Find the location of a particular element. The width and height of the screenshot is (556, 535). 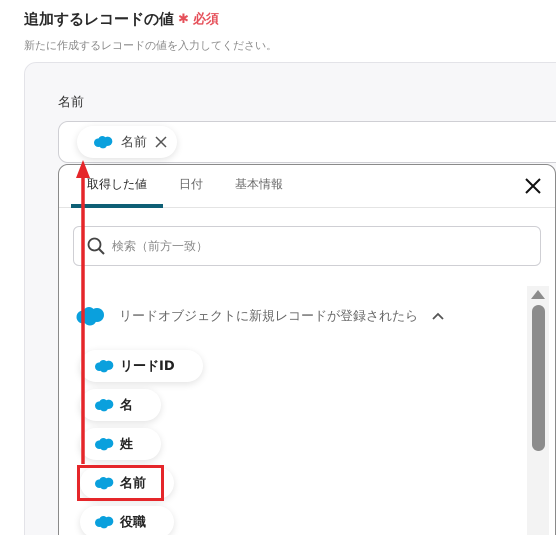

chevron-up-icon is located at coordinates (438, 316).